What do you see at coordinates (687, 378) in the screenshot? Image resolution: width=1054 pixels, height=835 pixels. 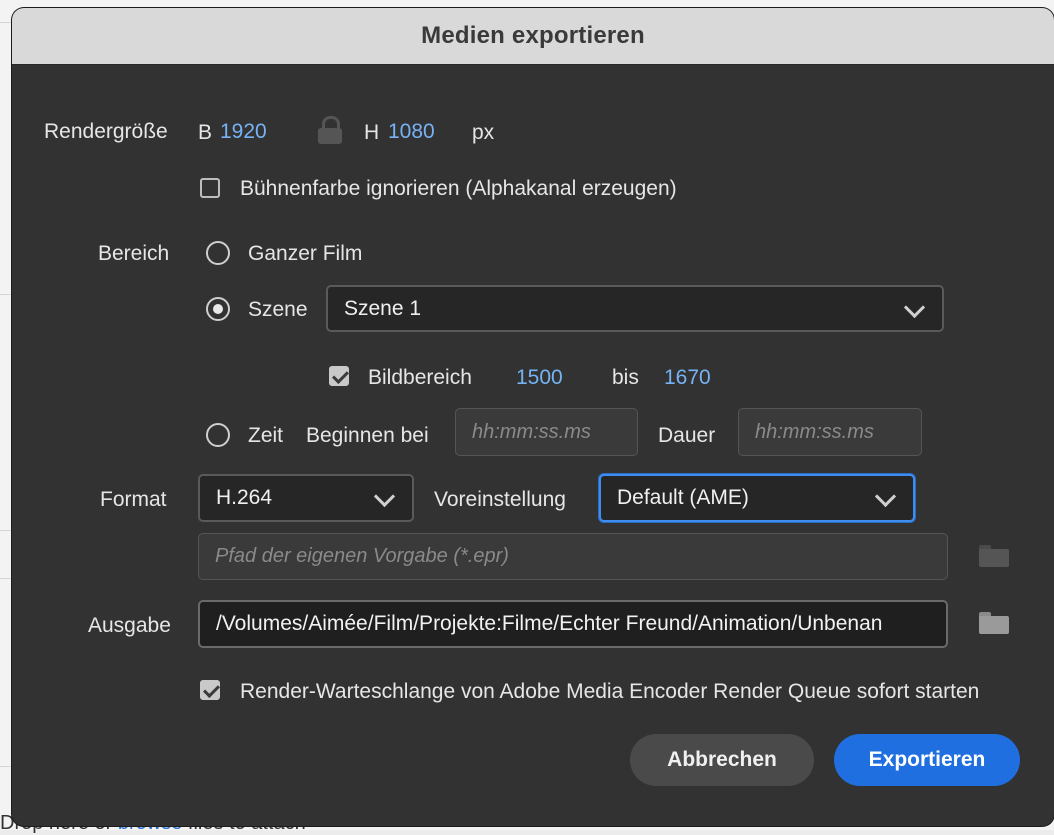 I see `frame-range-to: 1670` at bounding box center [687, 378].